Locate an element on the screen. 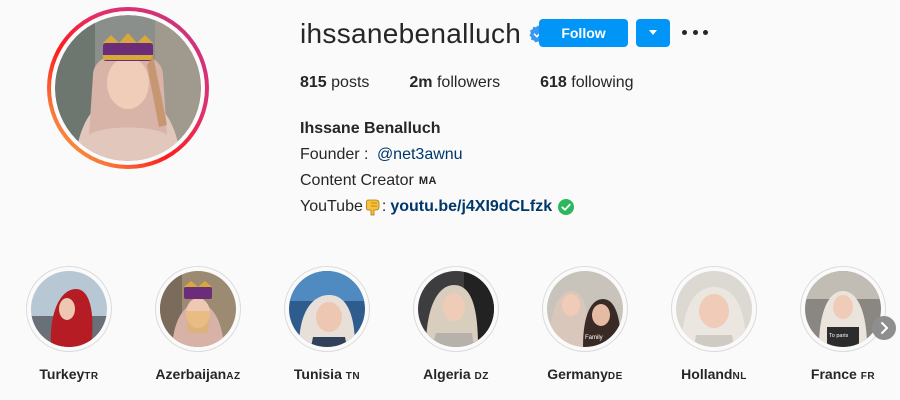  founder-handle-link: @net3awnu is located at coordinates (420, 155).